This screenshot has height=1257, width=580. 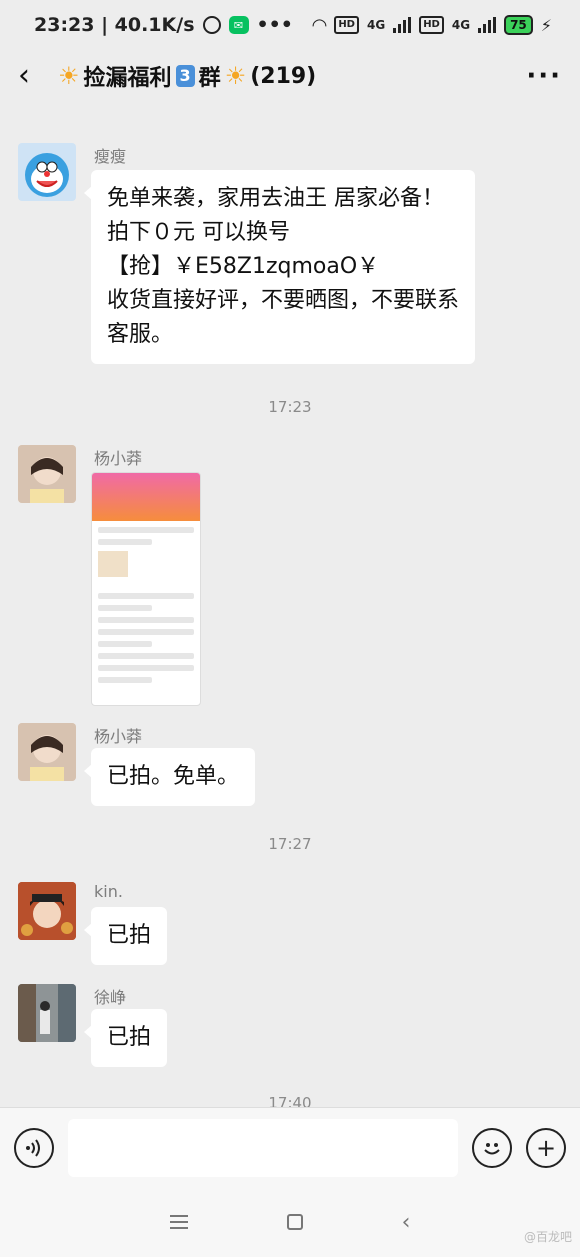 What do you see at coordinates (146, 497) in the screenshot?
I see `thumbnail-header` at bounding box center [146, 497].